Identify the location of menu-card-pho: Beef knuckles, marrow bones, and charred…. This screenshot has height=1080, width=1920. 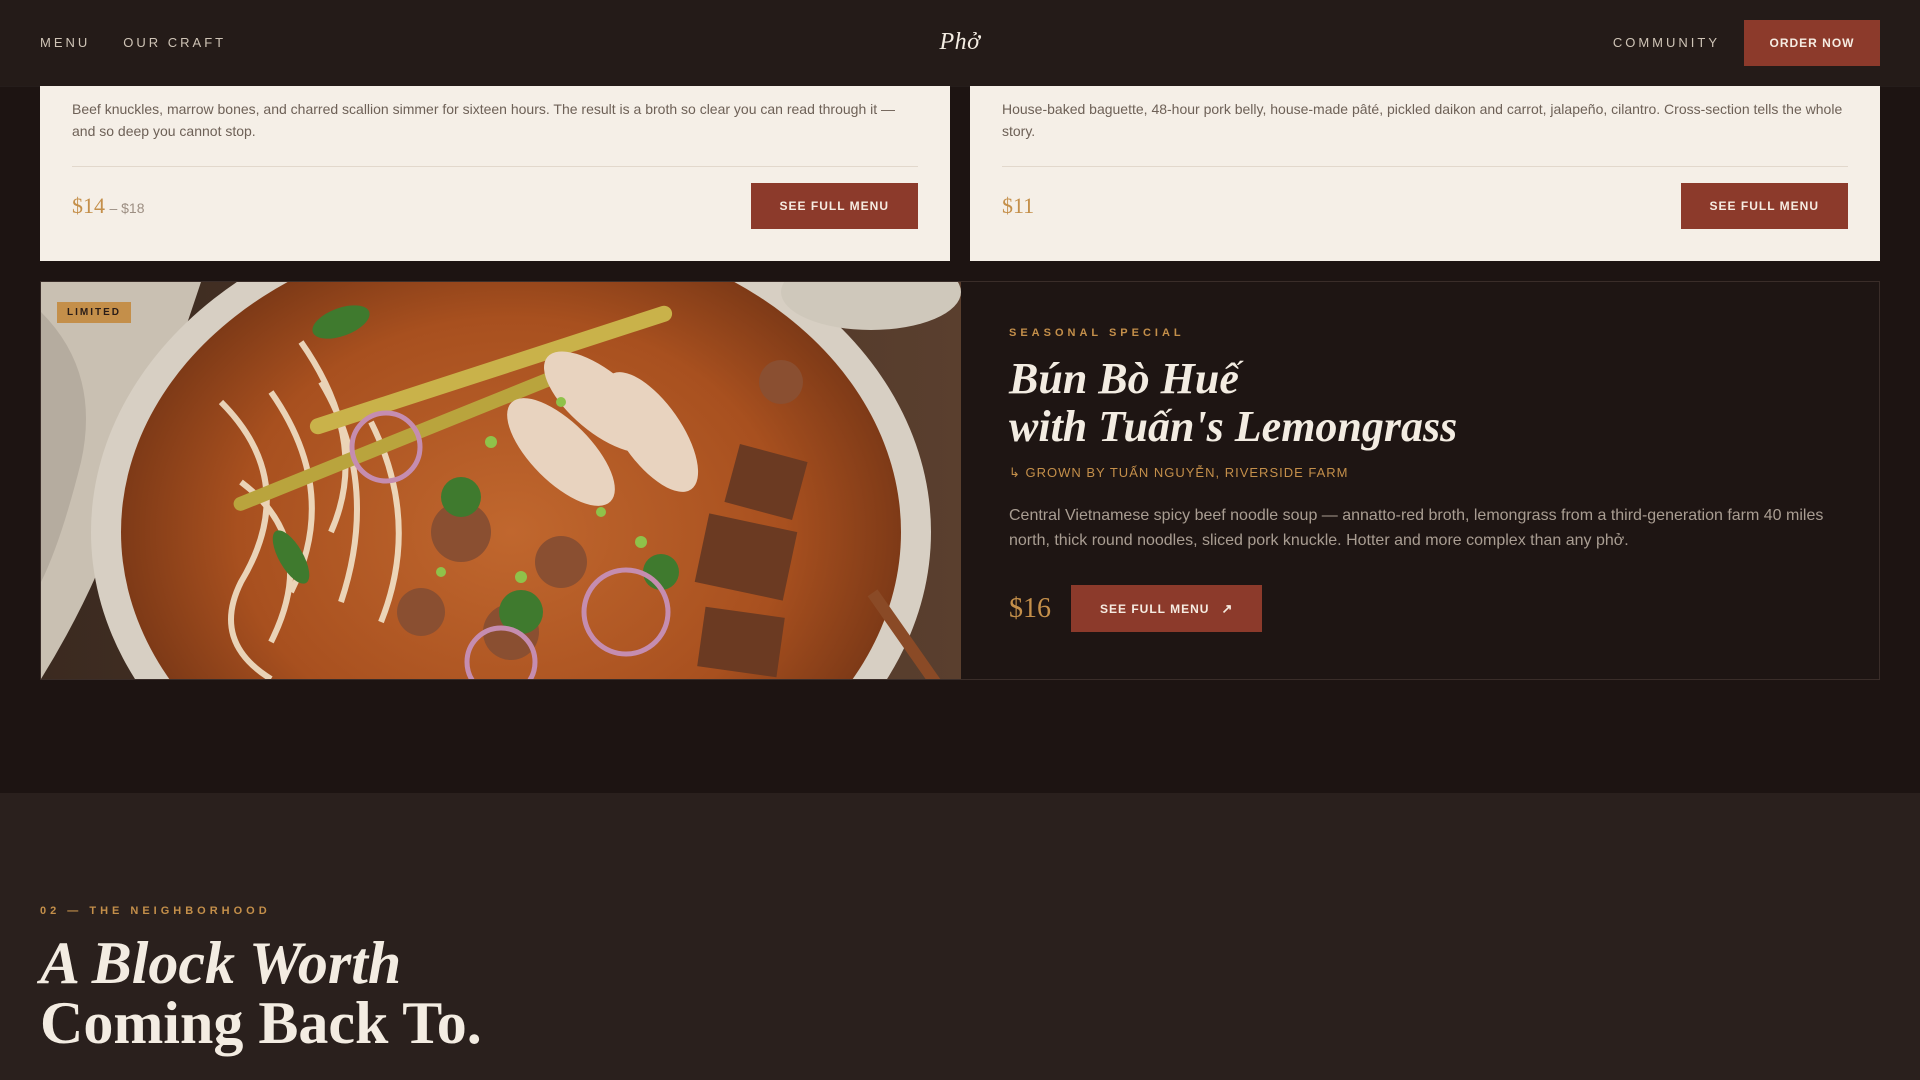
(495, 173).